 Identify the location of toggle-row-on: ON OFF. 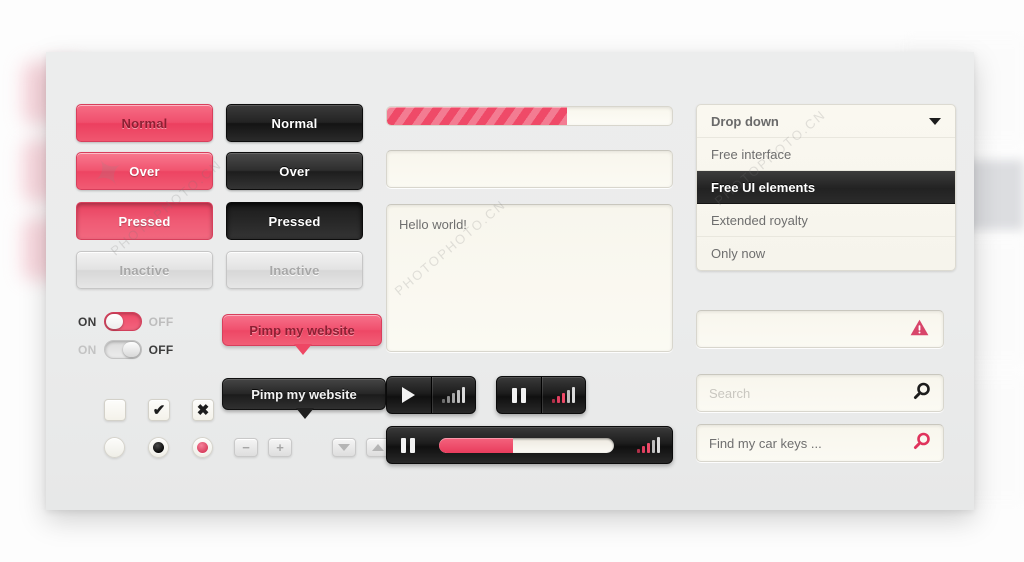
(126, 321).